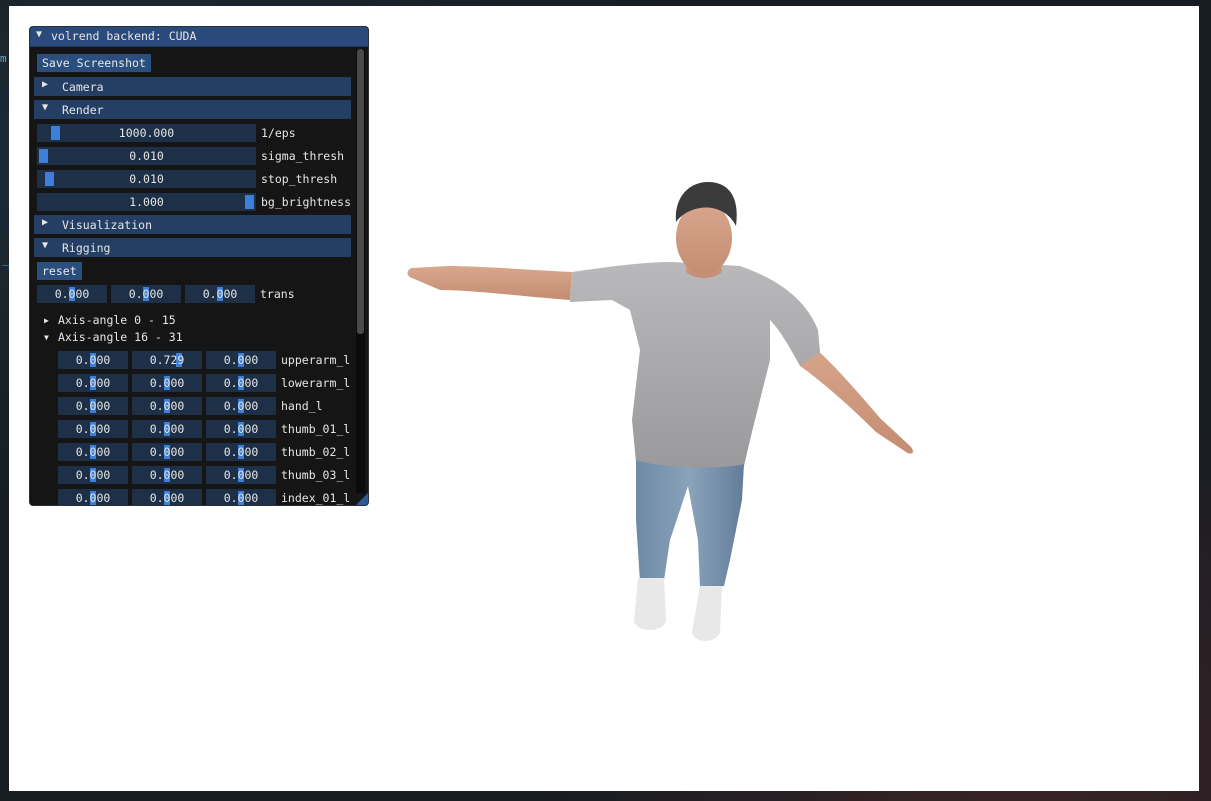  I want to click on tree-axis-angle-16-31-label: Axis-angle 16 - 31, so click(120, 337).